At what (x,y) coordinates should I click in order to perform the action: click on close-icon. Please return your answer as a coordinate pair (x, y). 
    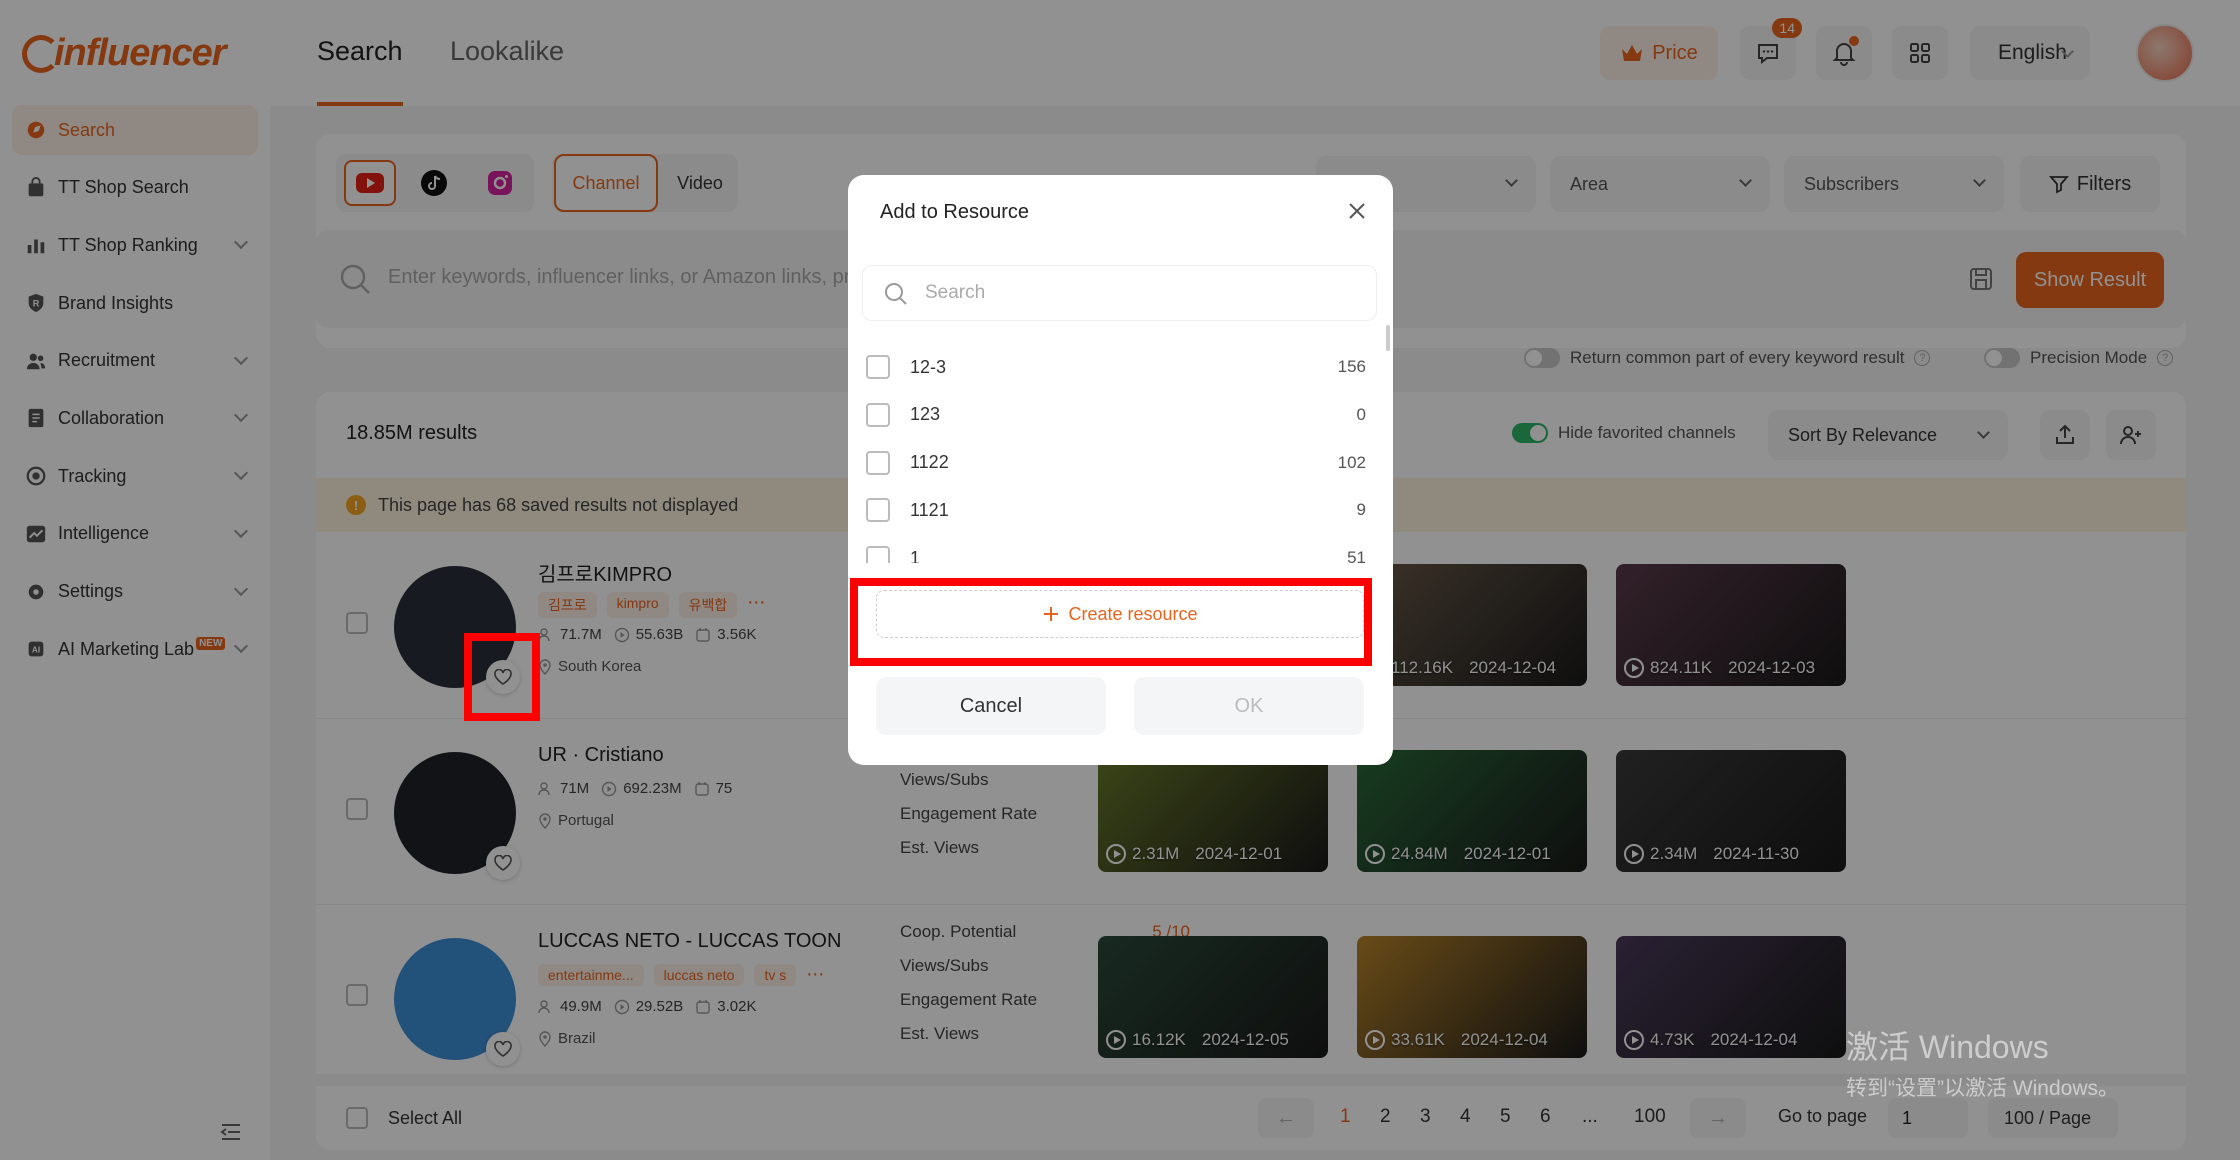
    Looking at the image, I should click on (1357, 211).